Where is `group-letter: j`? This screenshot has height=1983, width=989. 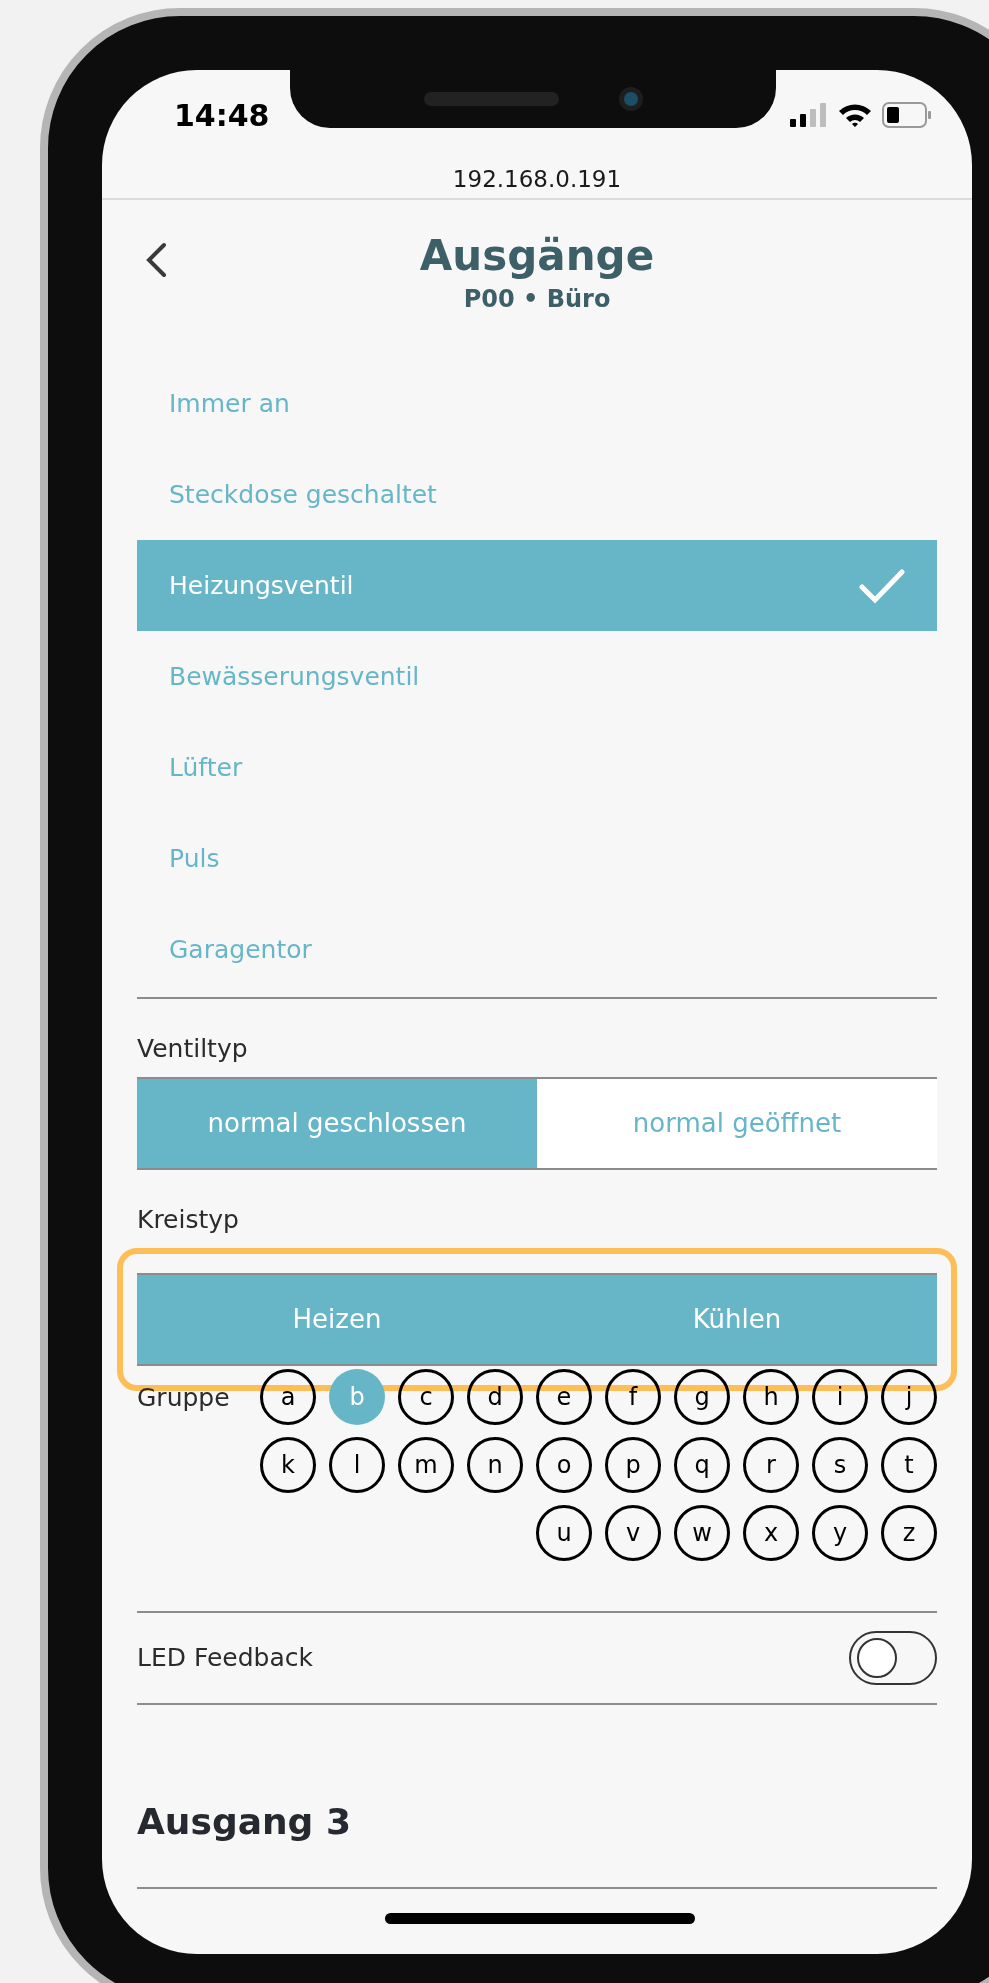 group-letter: j is located at coordinates (909, 1397).